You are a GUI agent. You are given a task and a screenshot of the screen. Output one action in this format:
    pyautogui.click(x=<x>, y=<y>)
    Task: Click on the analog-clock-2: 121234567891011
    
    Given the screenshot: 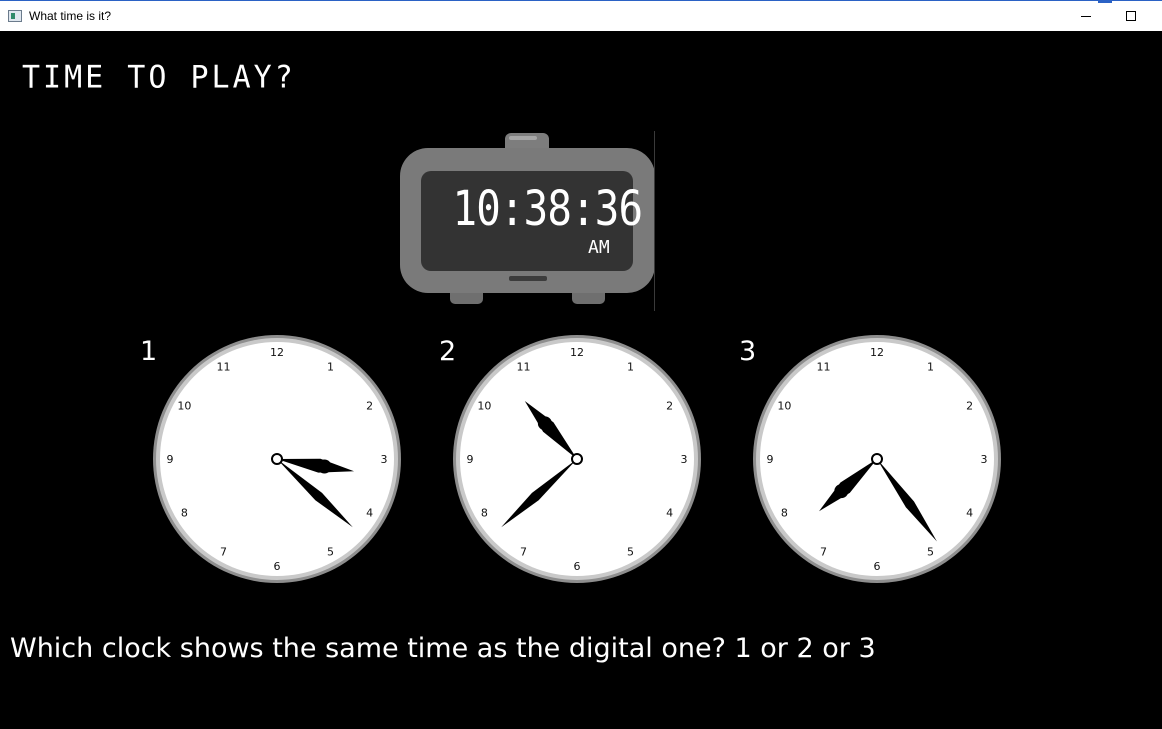 What is the action you would take?
    pyautogui.click(x=577, y=459)
    